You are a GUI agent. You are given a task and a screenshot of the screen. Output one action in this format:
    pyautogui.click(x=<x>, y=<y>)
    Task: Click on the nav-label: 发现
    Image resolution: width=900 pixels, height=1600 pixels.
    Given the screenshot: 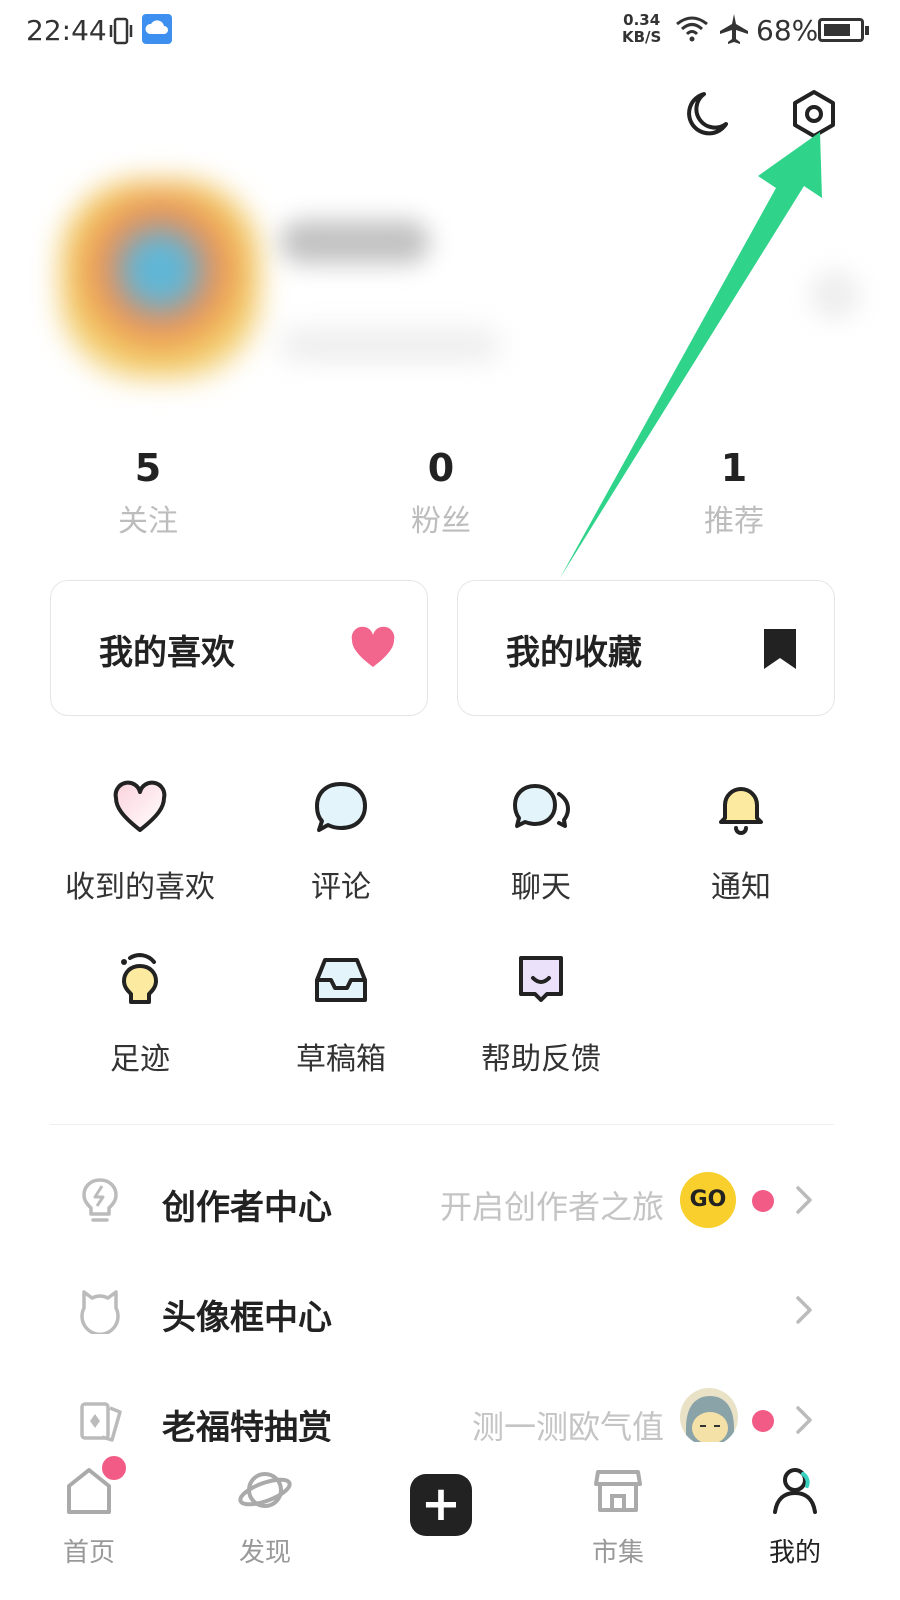 What is the action you would take?
    pyautogui.click(x=264, y=1553)
    